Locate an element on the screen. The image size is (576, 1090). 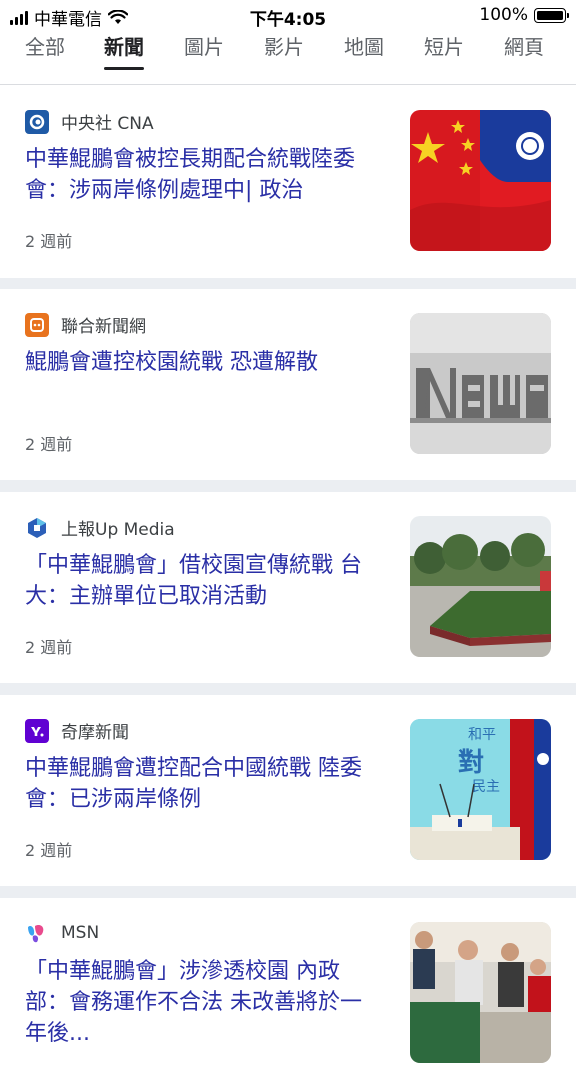
source-row: 中央社 CNA is located at coordinates (89, 121).